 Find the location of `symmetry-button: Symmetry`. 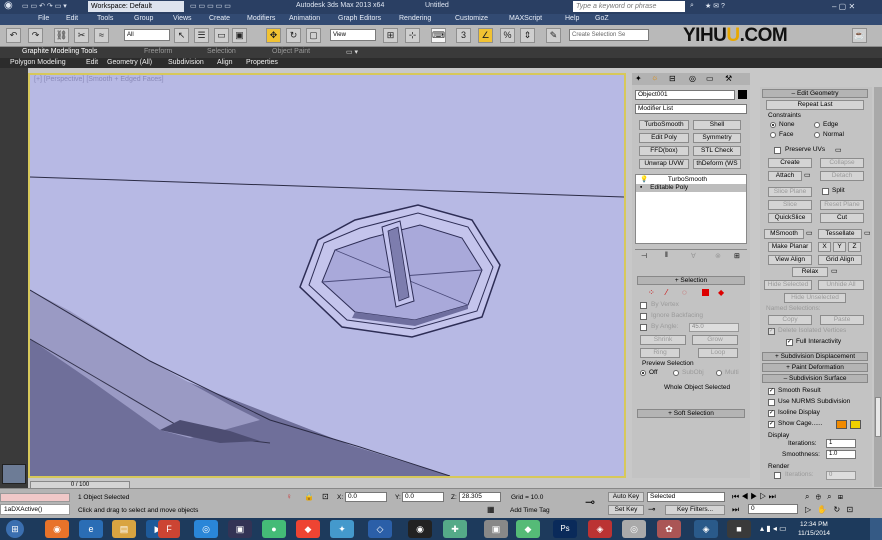

symmetry-button: Symmetry is located at coordinates (717, 138).